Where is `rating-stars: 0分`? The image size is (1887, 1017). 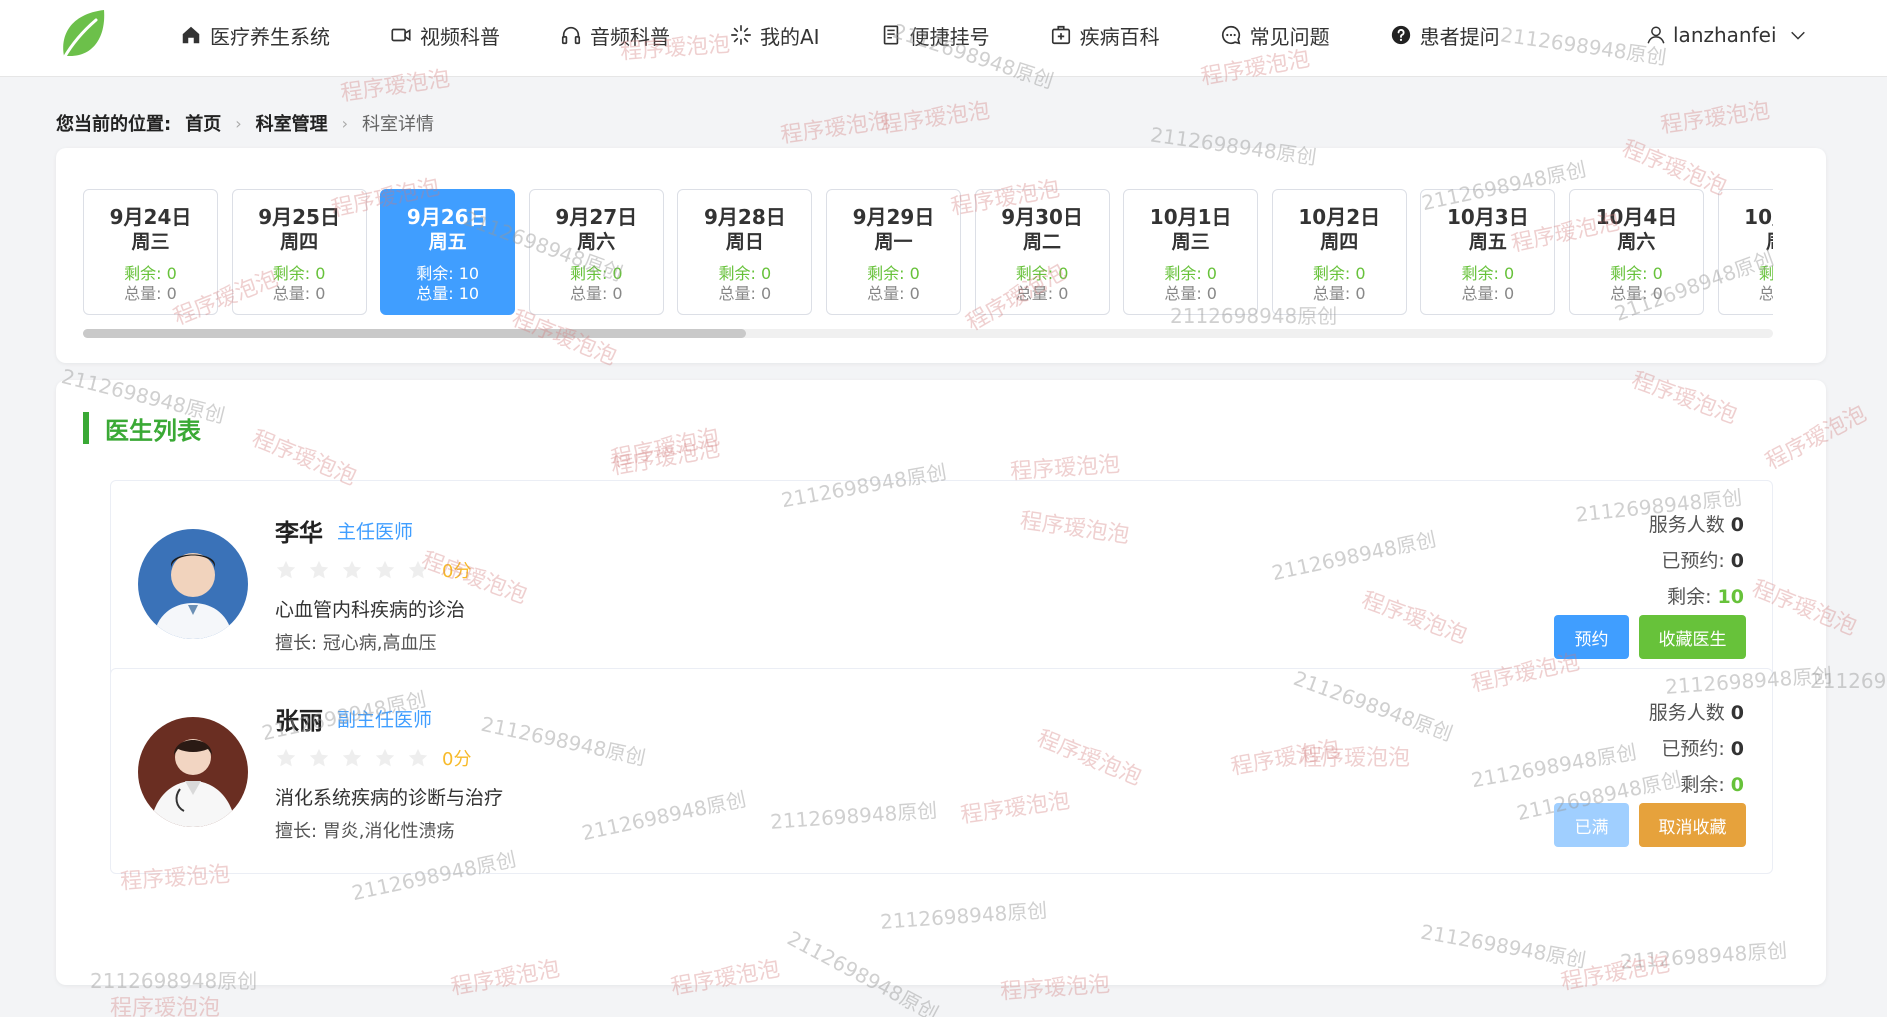 rating-stars: 0分 is located at coordinates (373, 570).